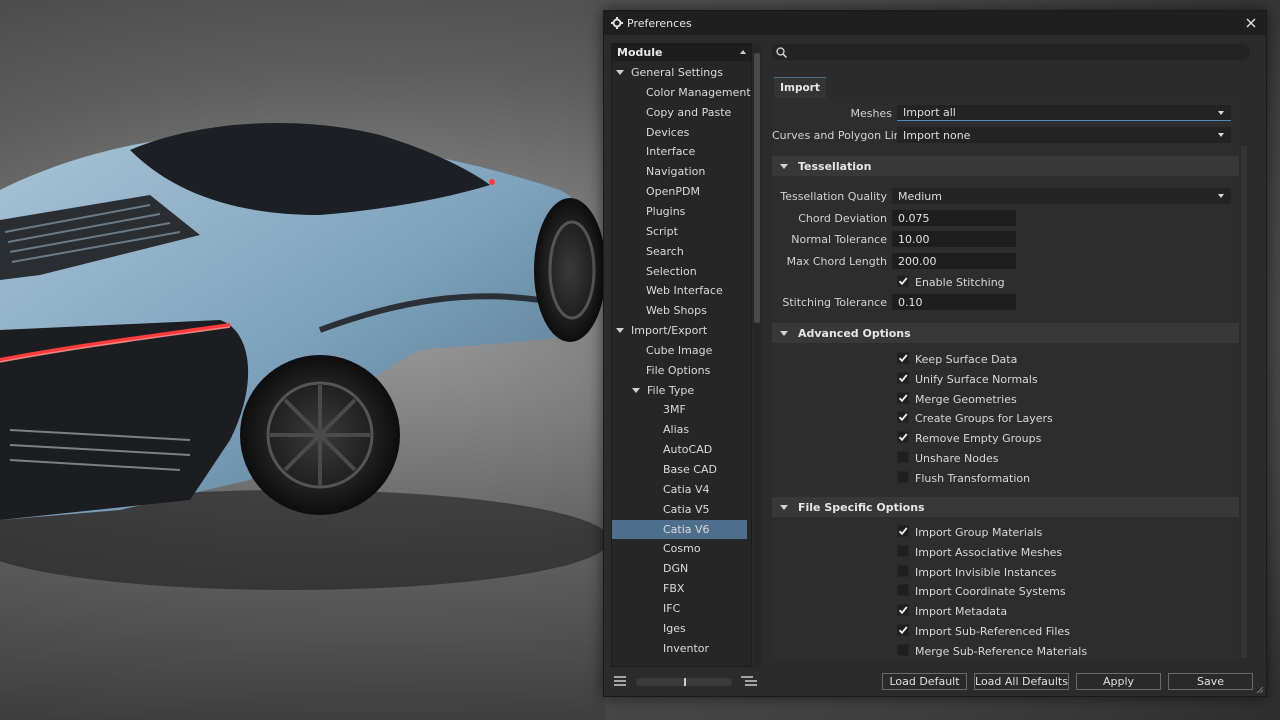 Image resolution: width=1280 pixels, height=720 pixels. What do you see at coordinates (1221, 135) in the screenshot?
I see `chevron-down-icon` at bounding box center [1221, 135].